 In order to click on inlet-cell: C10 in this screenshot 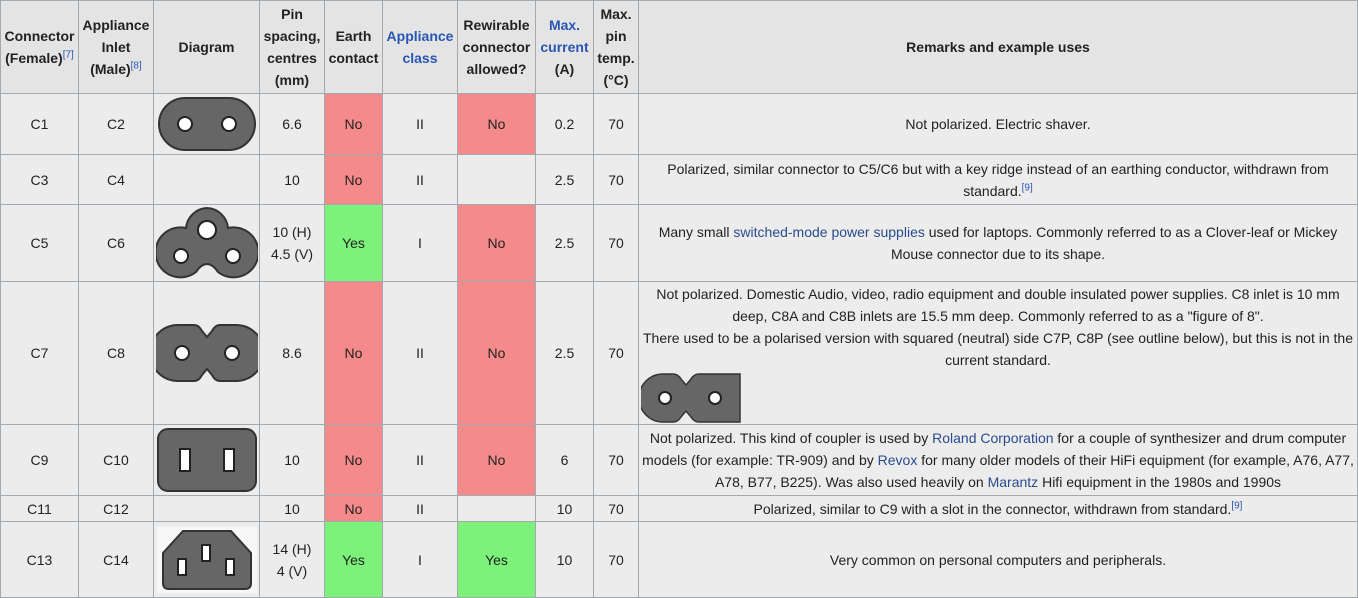, I will do `click(116, 460)`.